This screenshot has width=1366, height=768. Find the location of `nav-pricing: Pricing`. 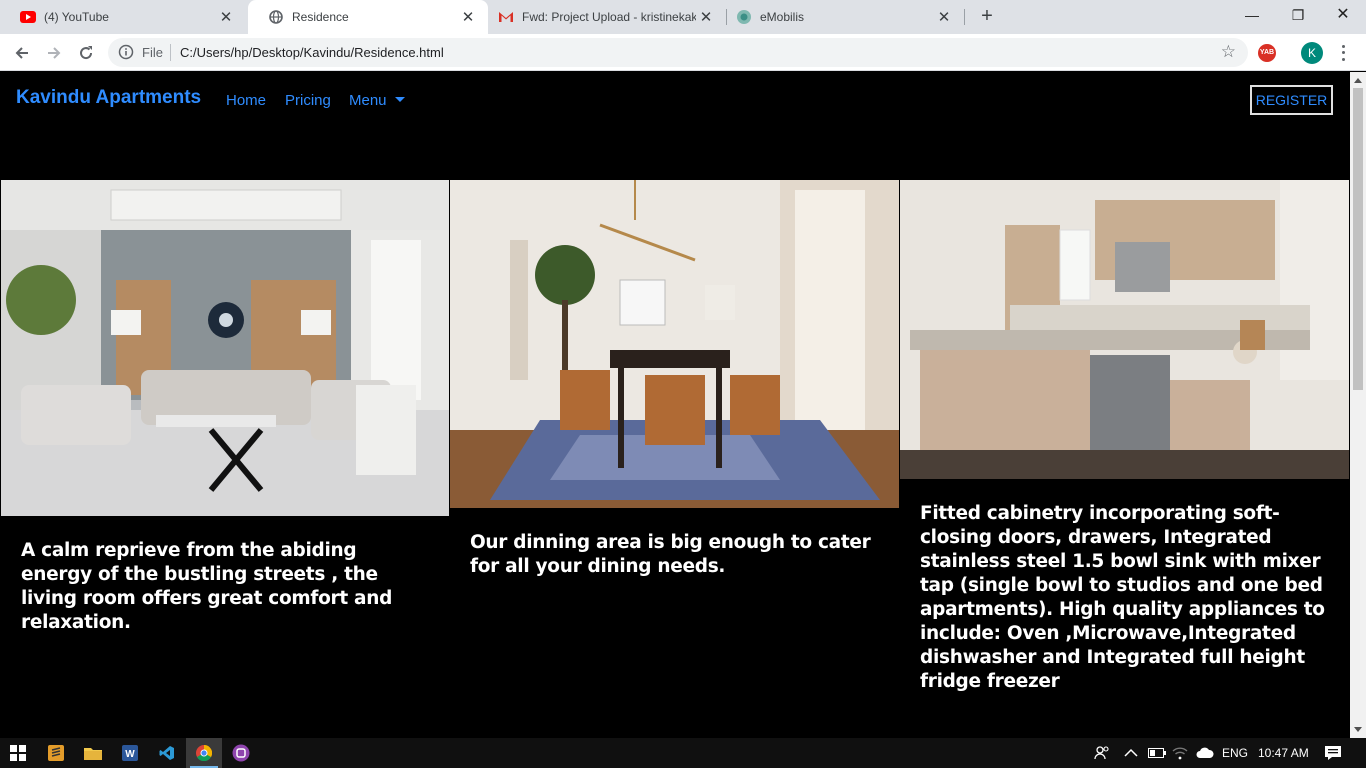

nav-pricing: Pricing is located at coordinates (308, 100).